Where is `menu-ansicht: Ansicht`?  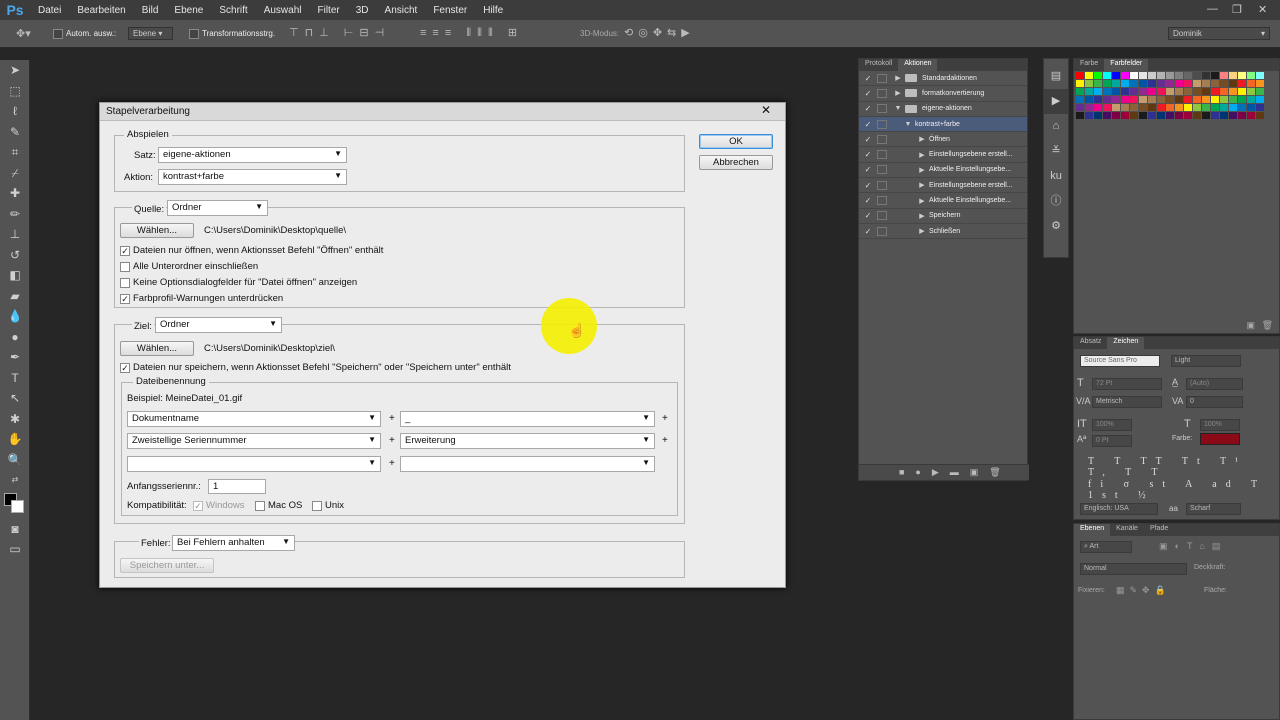 menu-ansicht: Ansicht is located at coordinates (401, 10).